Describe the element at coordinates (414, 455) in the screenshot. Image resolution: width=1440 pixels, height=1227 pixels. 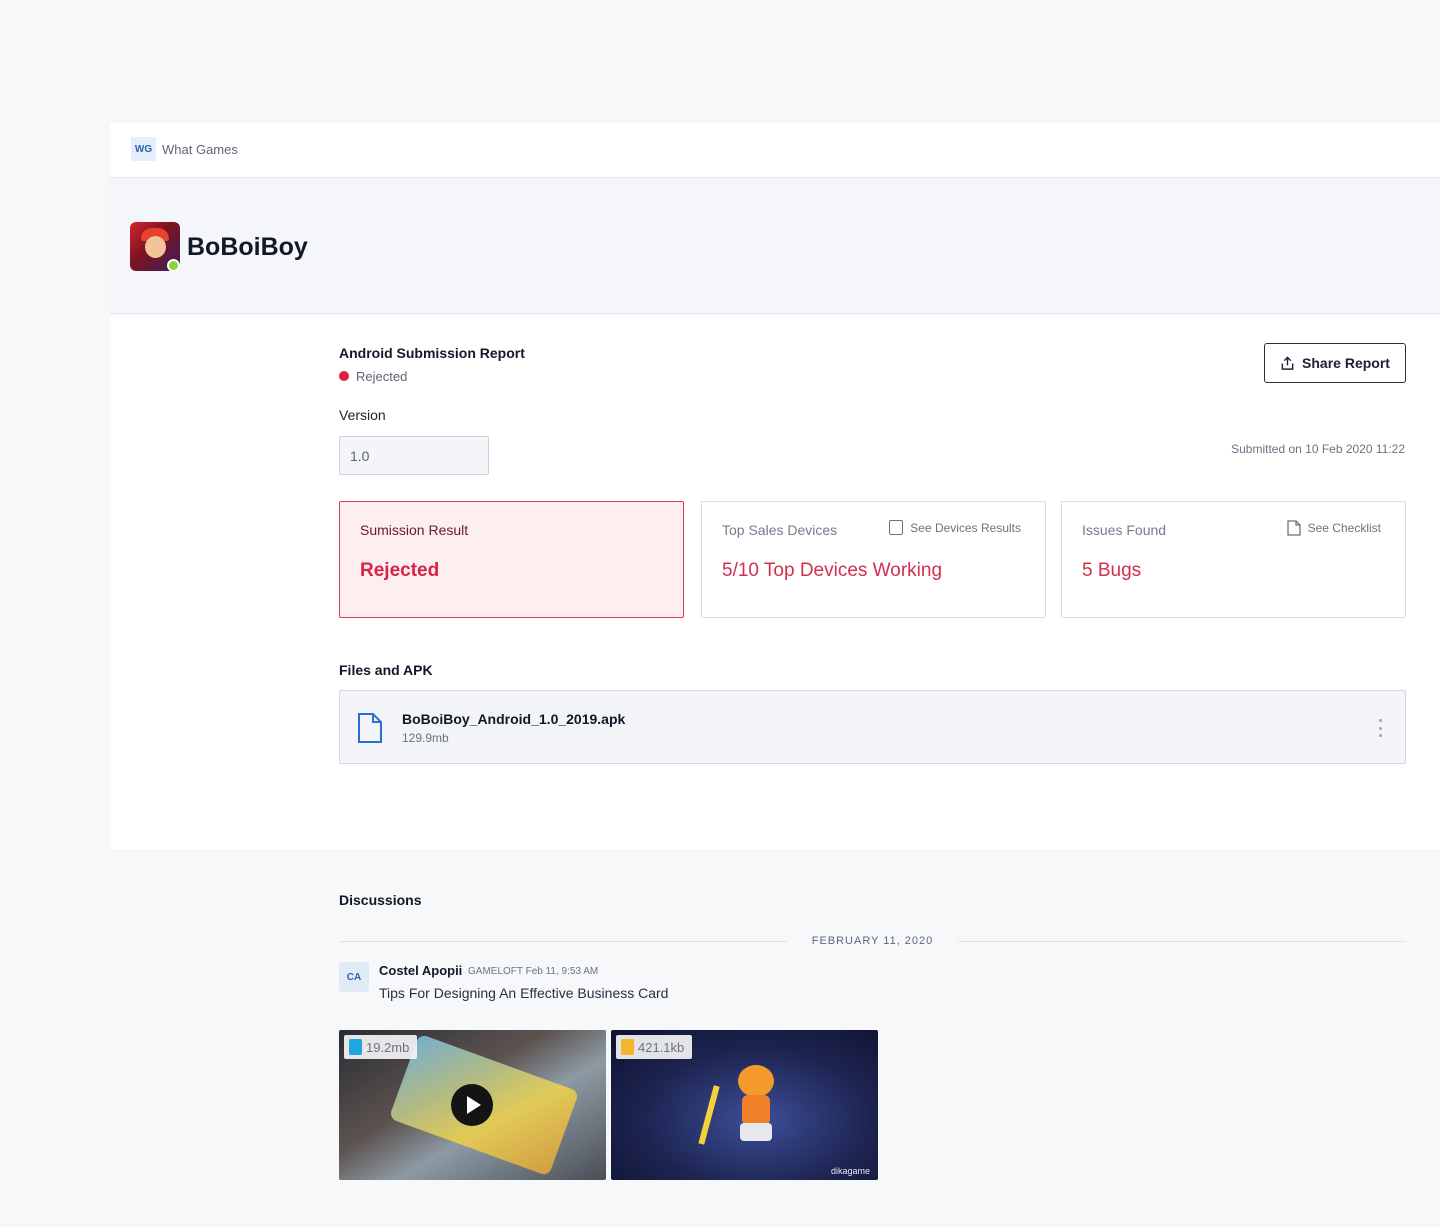
I see `version-field` at that location.